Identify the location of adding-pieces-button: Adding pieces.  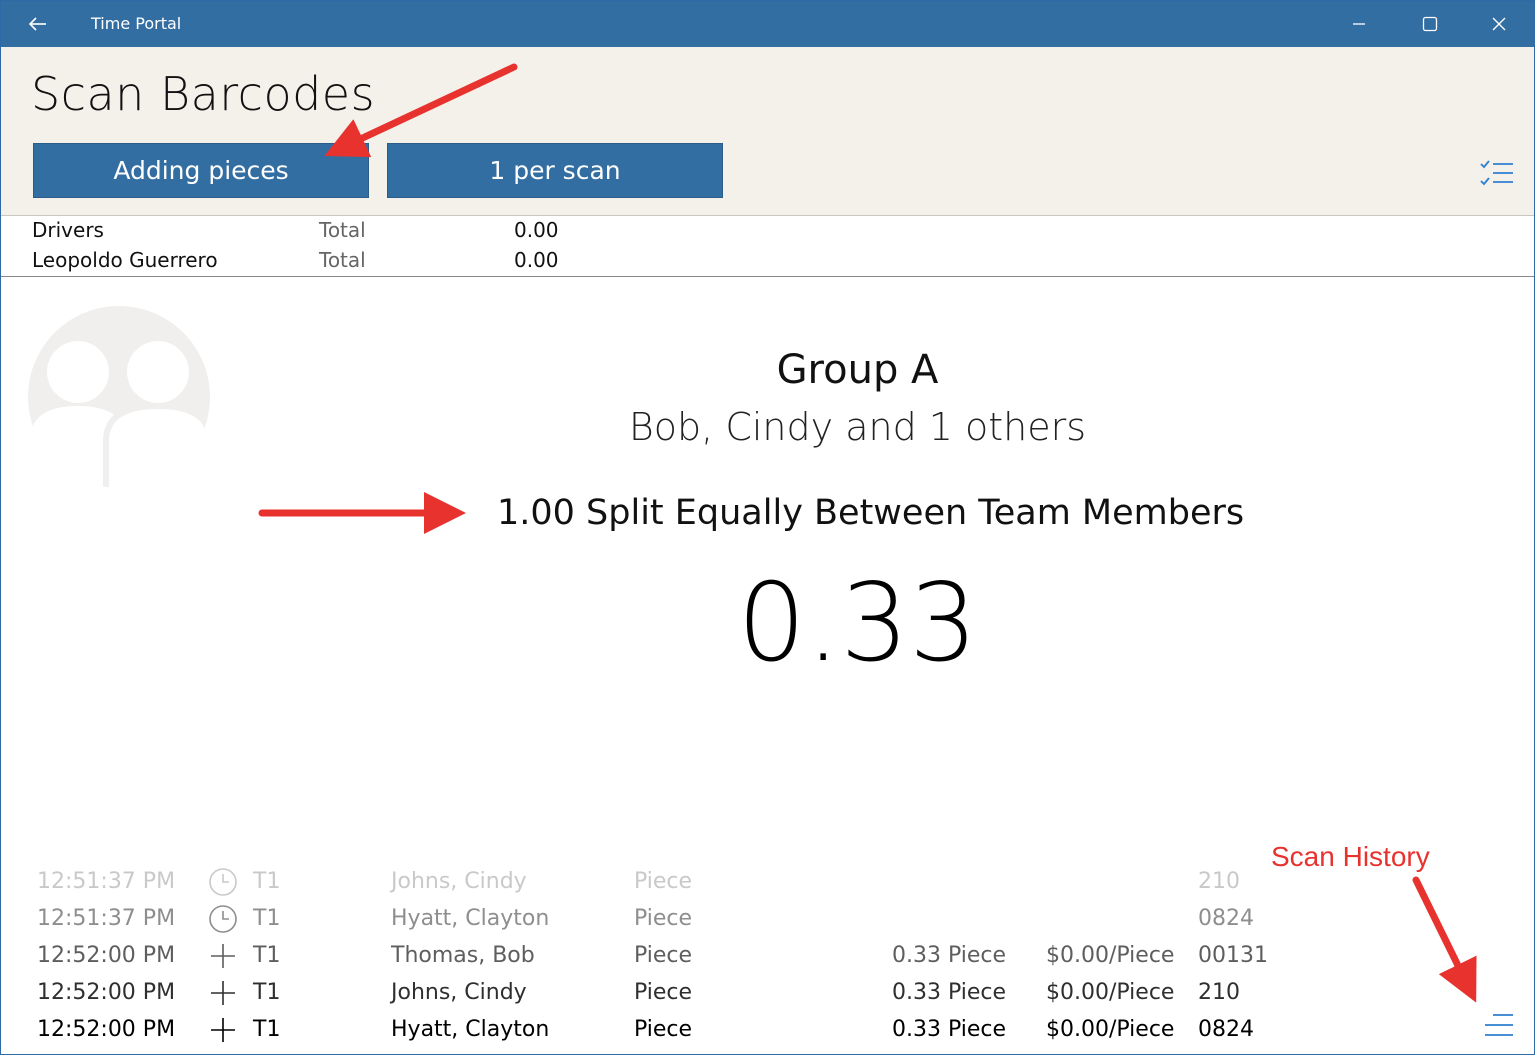
(201, 170).